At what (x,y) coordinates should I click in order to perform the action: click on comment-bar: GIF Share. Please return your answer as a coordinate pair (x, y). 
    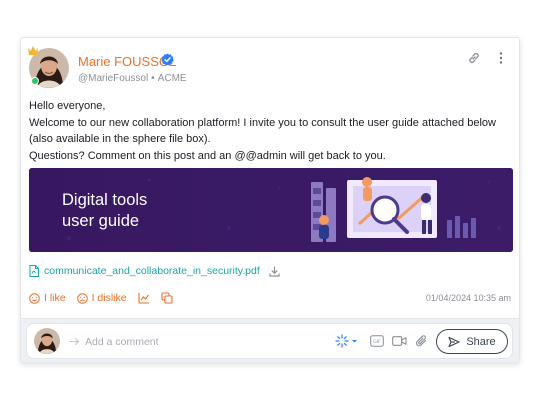
    Looking at the image, I should click on (270, 340).